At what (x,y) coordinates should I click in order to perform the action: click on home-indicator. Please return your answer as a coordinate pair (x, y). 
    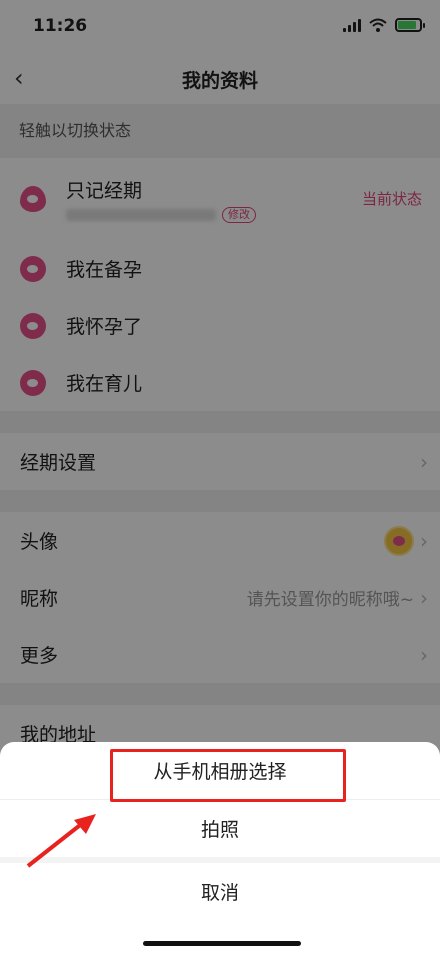
    Looking at the image, I should click on (222, 943).